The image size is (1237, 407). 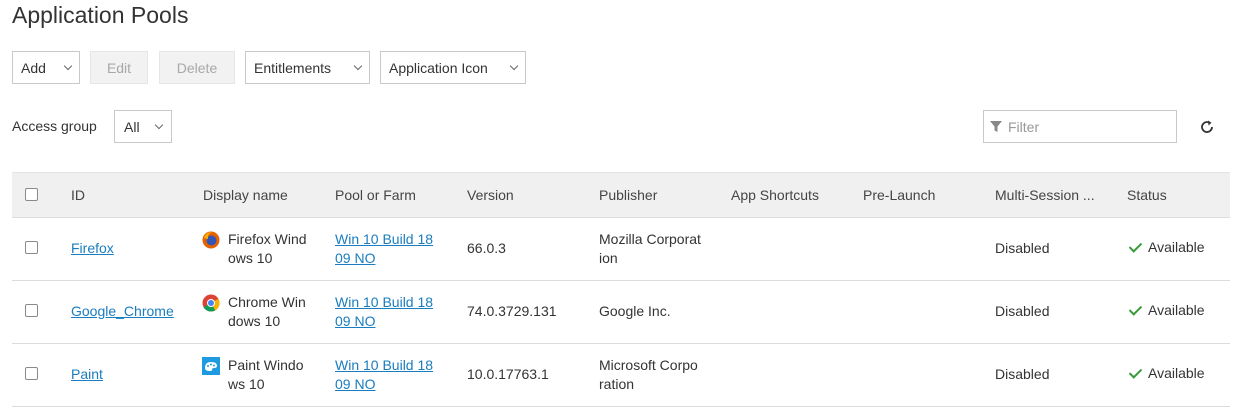 I want to click on column-header-status: Status, so click(x=1147, y=195).